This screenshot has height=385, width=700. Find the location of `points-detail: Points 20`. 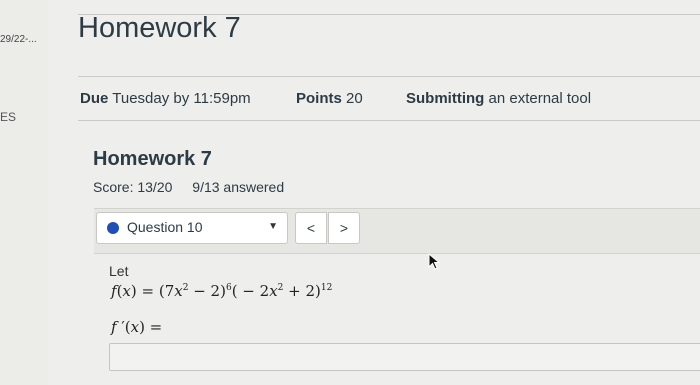

points-detail: Points 20 is located at coordinates (329, 98).